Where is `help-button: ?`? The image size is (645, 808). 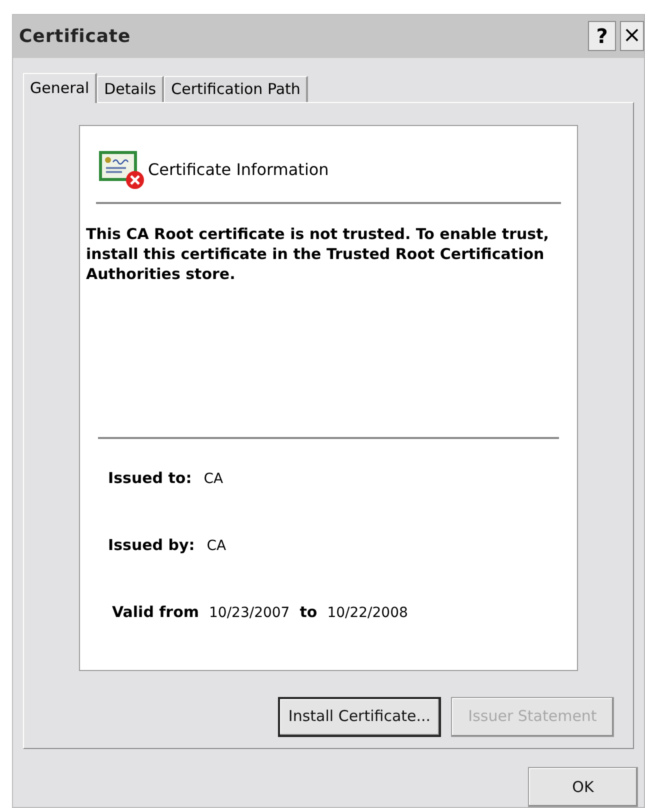
help-button: ? is located at coordinates (602, 36).